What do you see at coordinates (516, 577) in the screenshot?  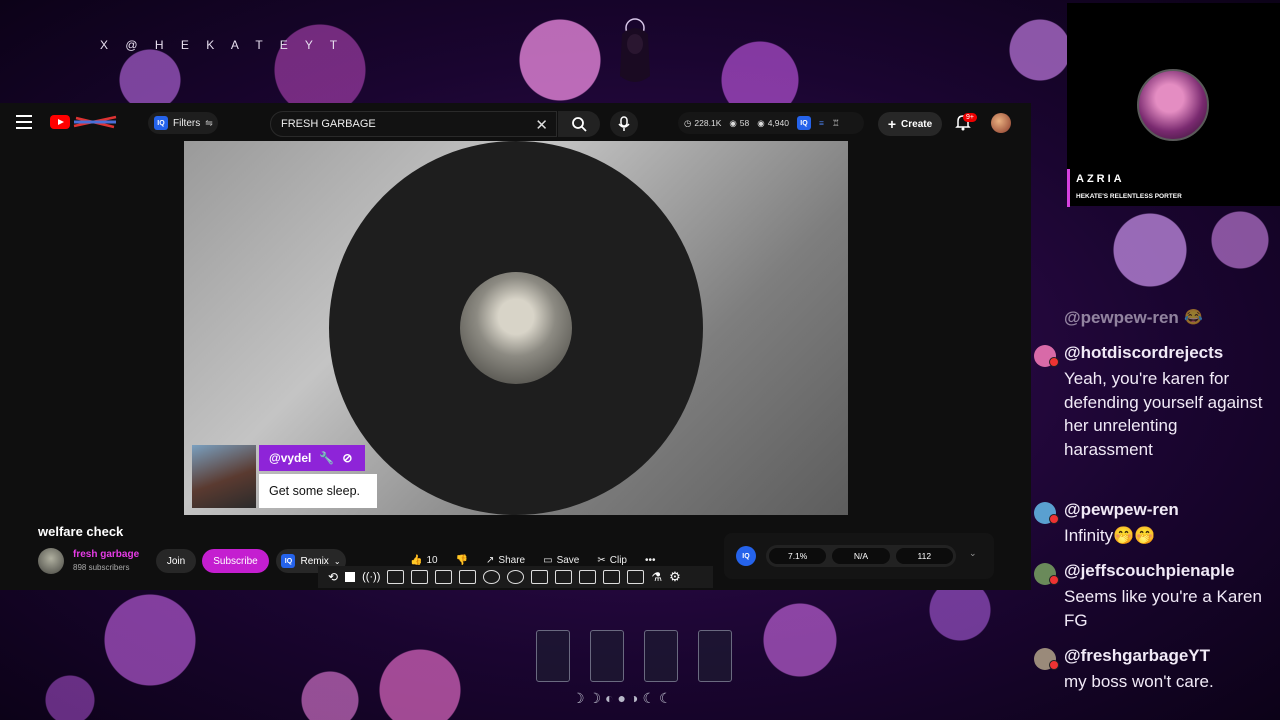 I see `gauge-icon` at bounding box center [516, 577].